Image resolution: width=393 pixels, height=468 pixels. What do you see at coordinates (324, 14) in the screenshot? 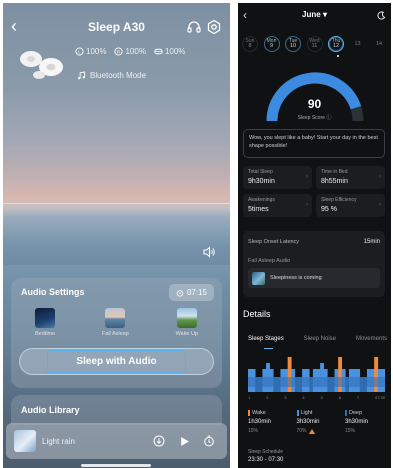
I see `chevron-down-icon: ▾` at bounding box center [324, 14].